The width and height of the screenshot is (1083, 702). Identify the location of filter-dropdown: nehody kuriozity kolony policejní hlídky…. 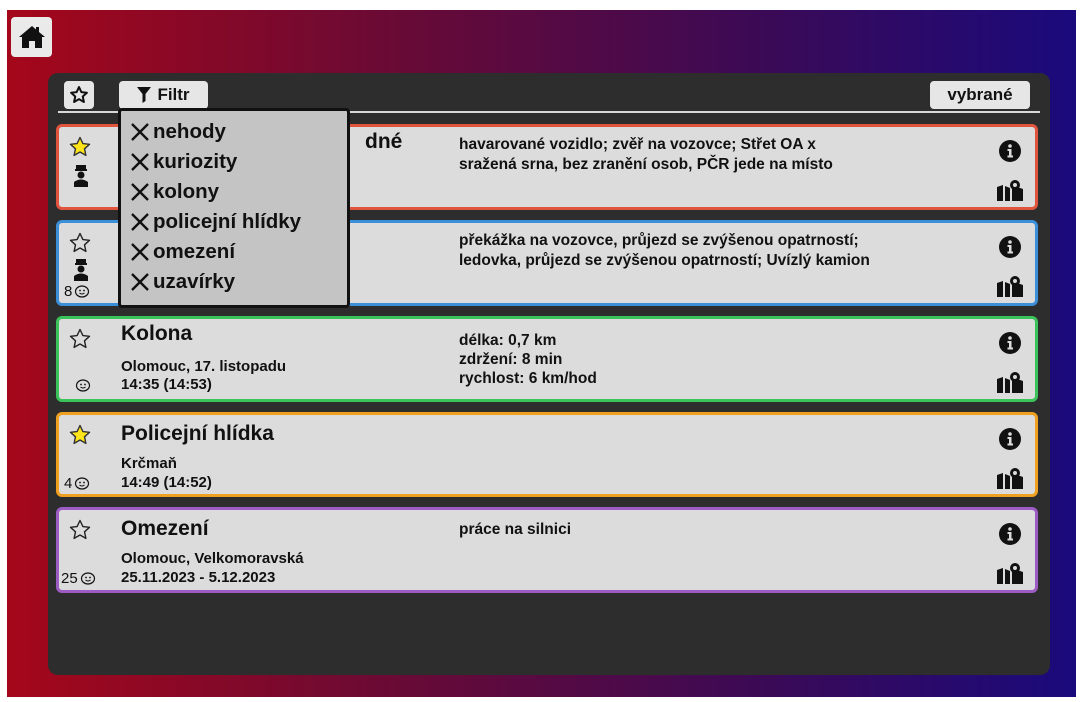
(234, 208).